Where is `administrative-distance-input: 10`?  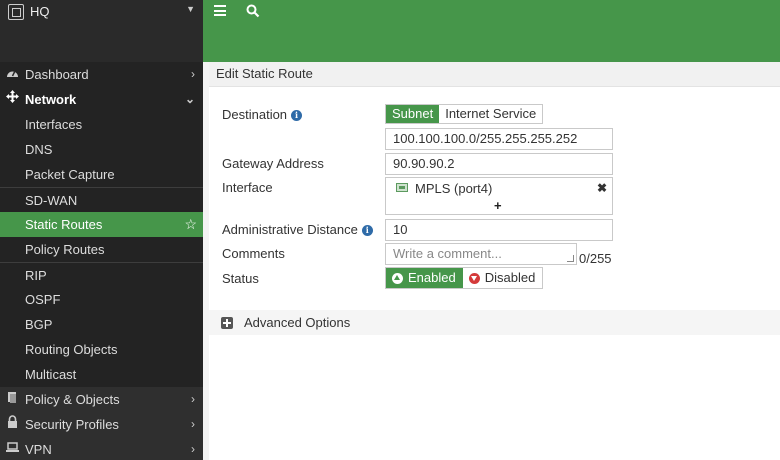
administrative-distance-input: 10 is located at coordinates (499, 230).